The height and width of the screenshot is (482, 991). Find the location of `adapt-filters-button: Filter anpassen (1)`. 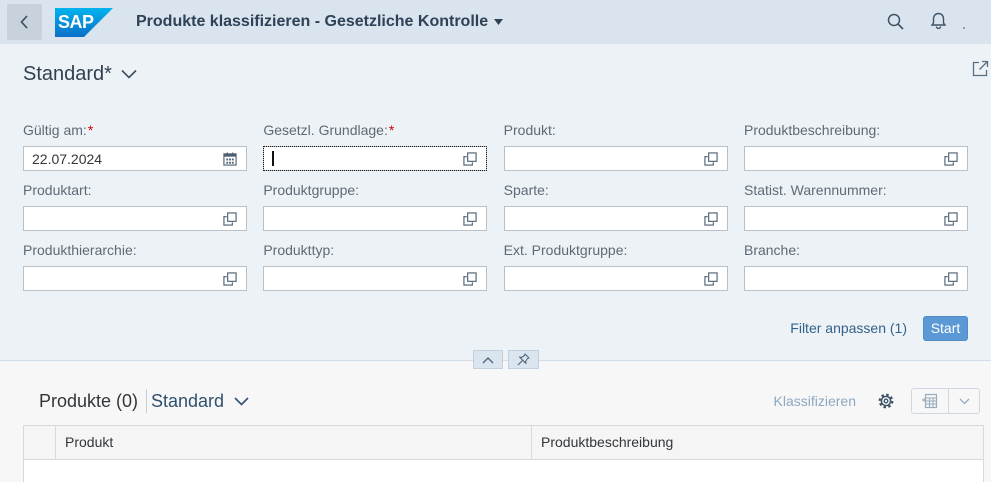

adapt-filters-button: Filter anpassen (1) is located at coordinates (848, 328).